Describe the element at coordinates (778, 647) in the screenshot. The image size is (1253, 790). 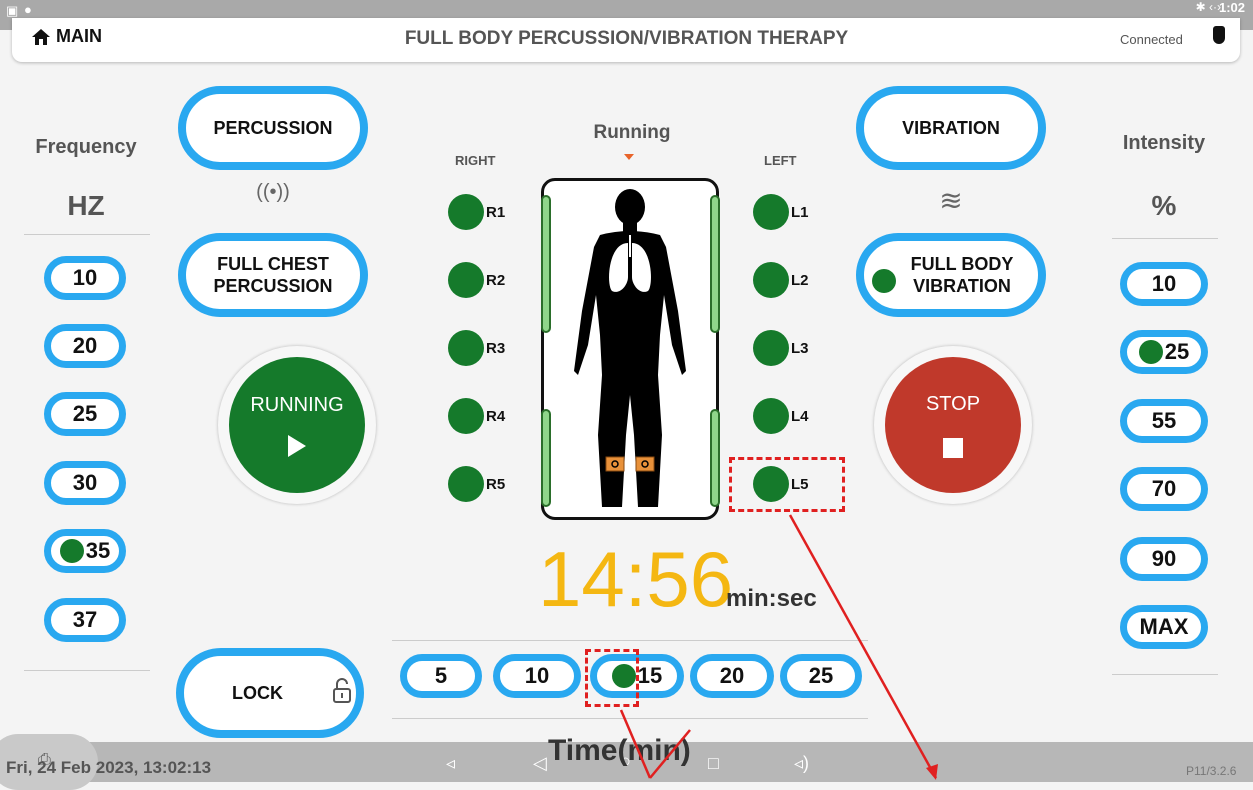
I see `annotation-arrows` at that location.